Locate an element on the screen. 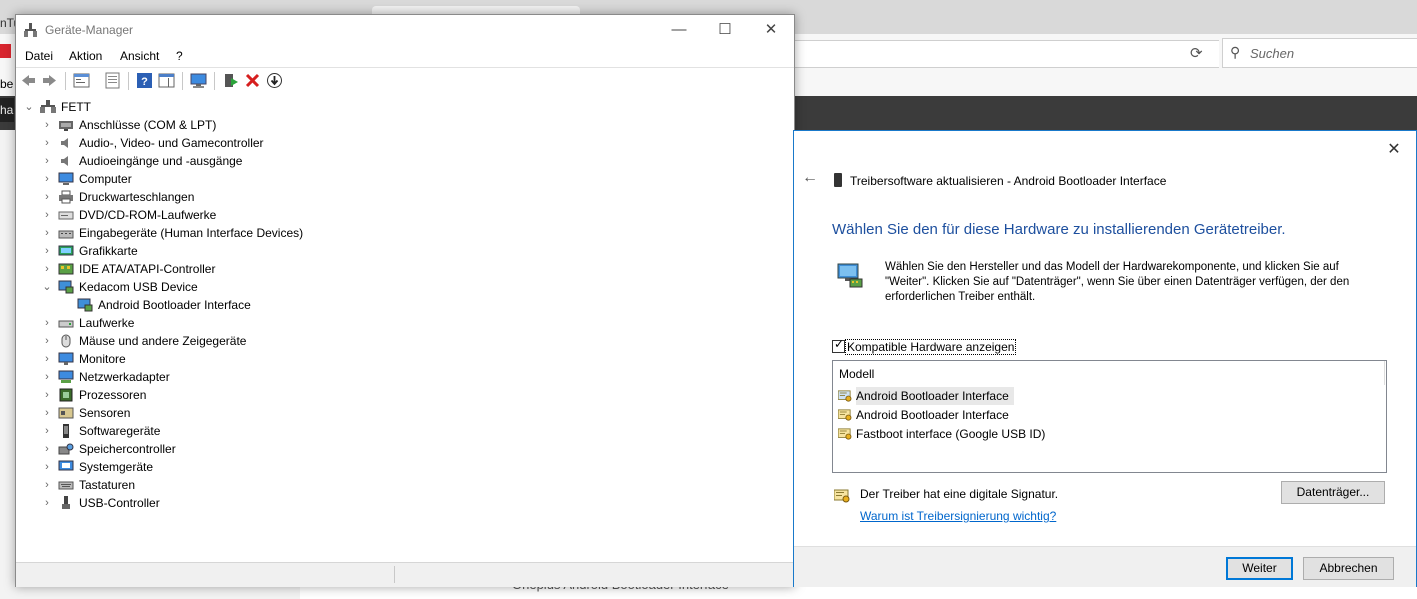  tree-category-label: Kedacom USB Device is located at coordinates (138, 287).